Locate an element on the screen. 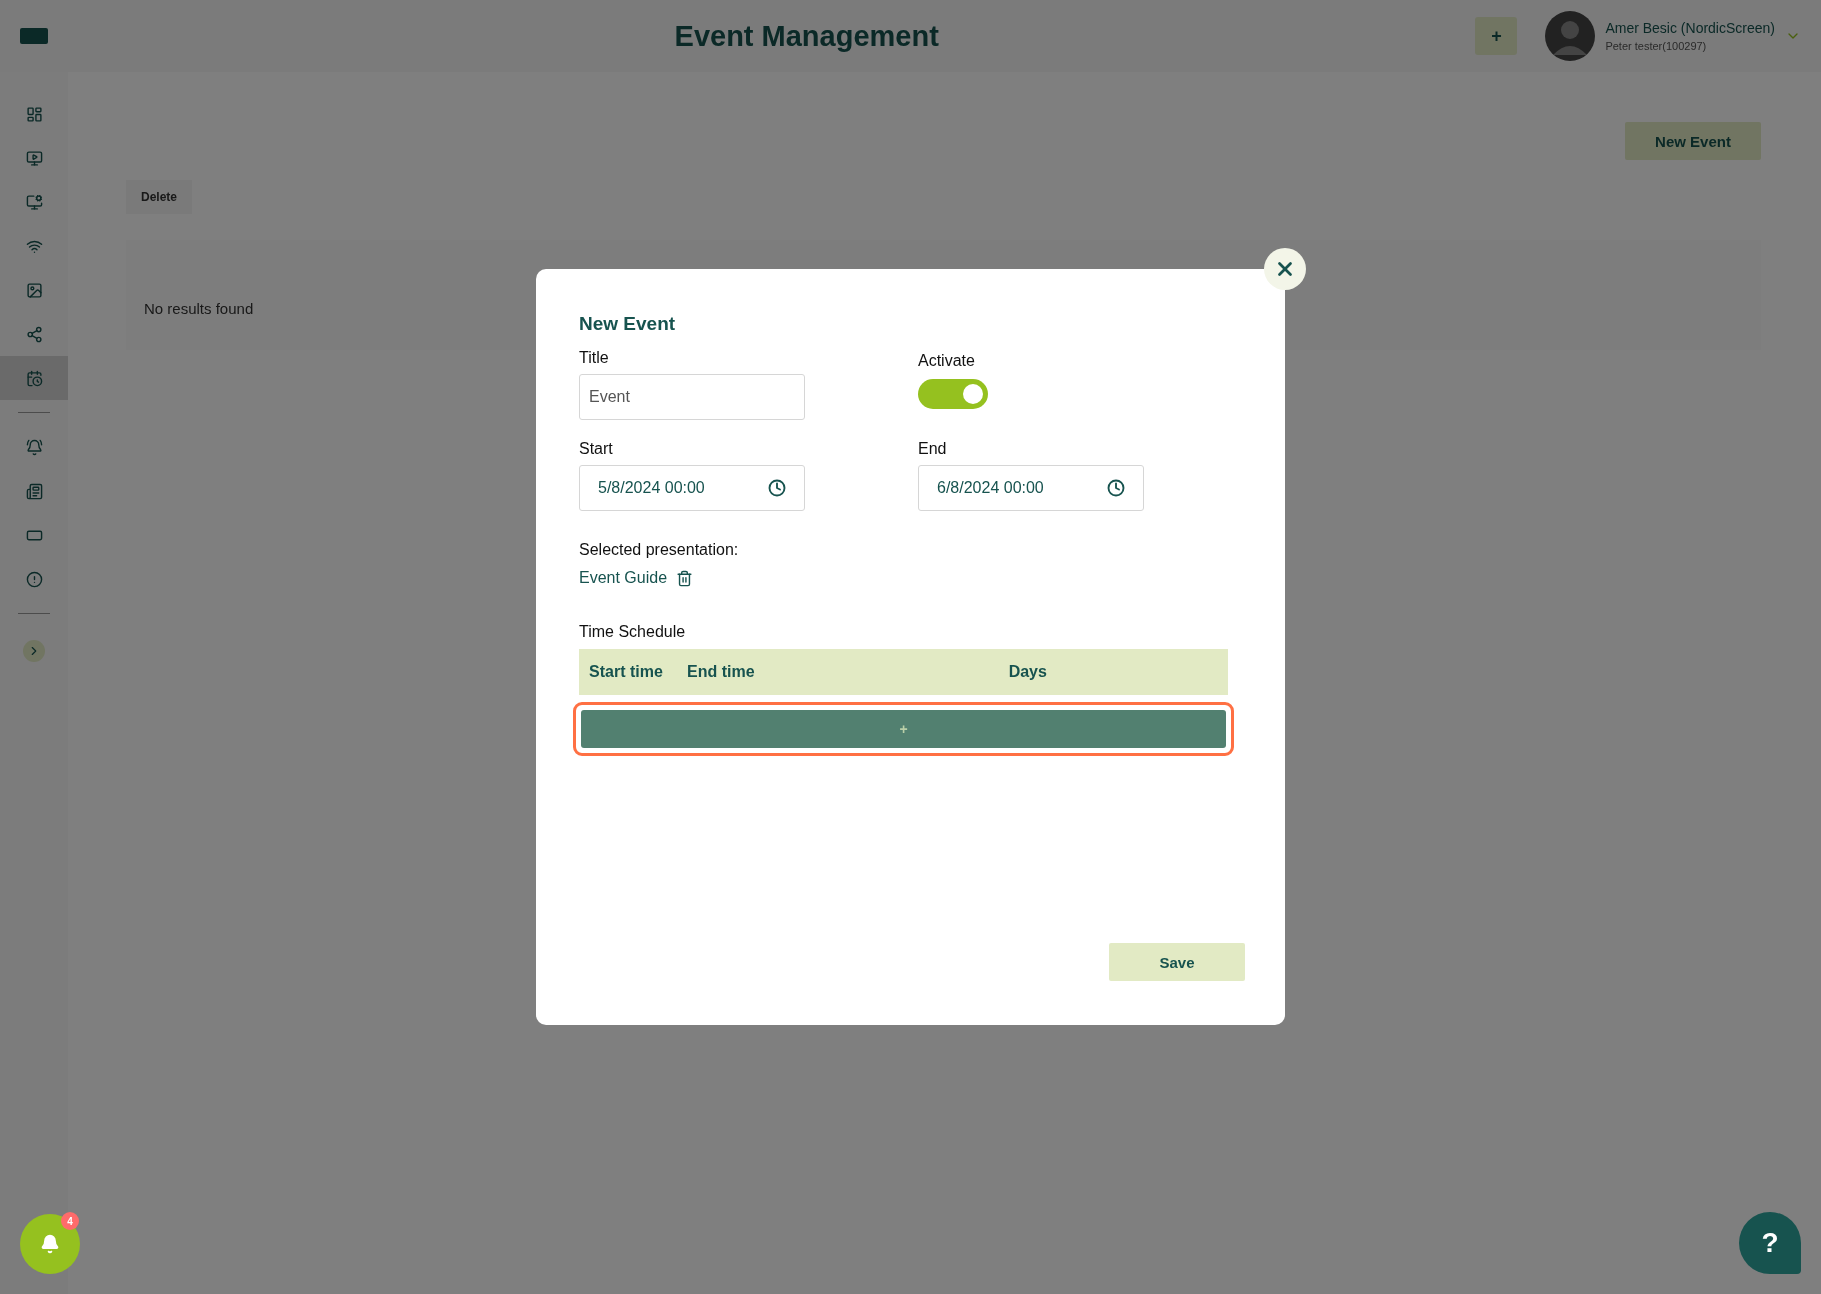 The image size is (1821, 1294). alert-icon is located at coordinates (34, 579).